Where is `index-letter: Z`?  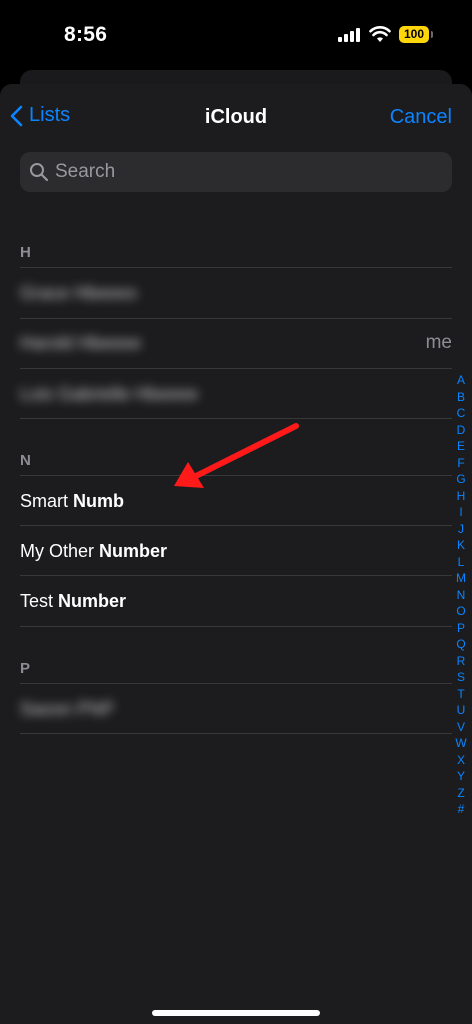 index-letter: Z is located at coordinates (461, 793).